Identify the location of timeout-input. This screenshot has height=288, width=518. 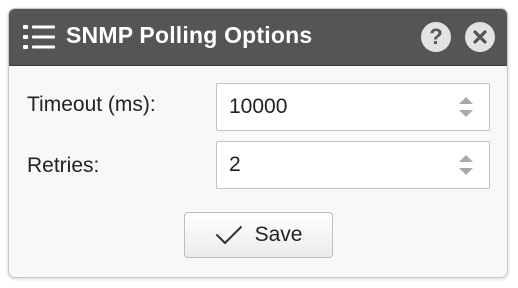
(334, 107).